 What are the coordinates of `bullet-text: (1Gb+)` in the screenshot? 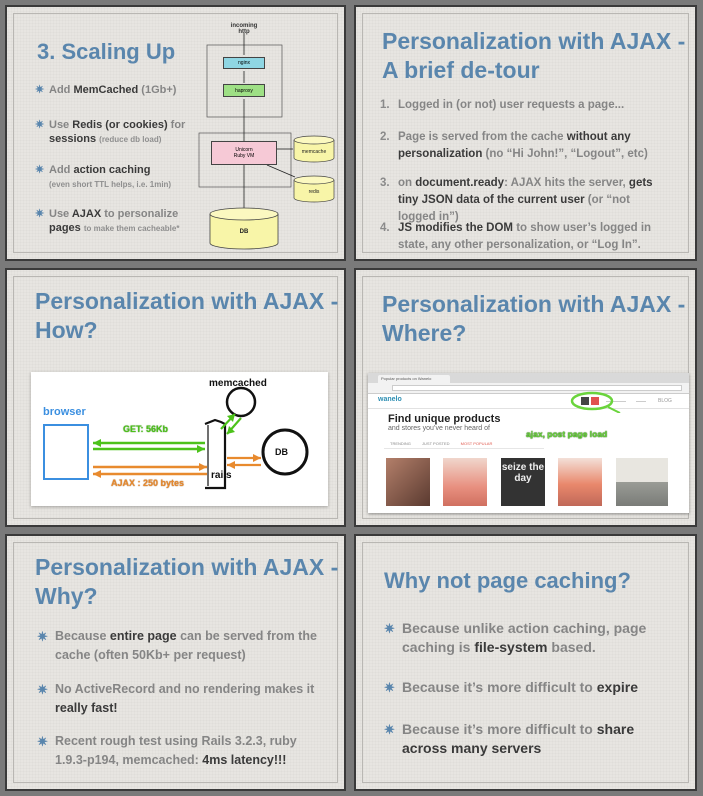 It's located at (157, 90).